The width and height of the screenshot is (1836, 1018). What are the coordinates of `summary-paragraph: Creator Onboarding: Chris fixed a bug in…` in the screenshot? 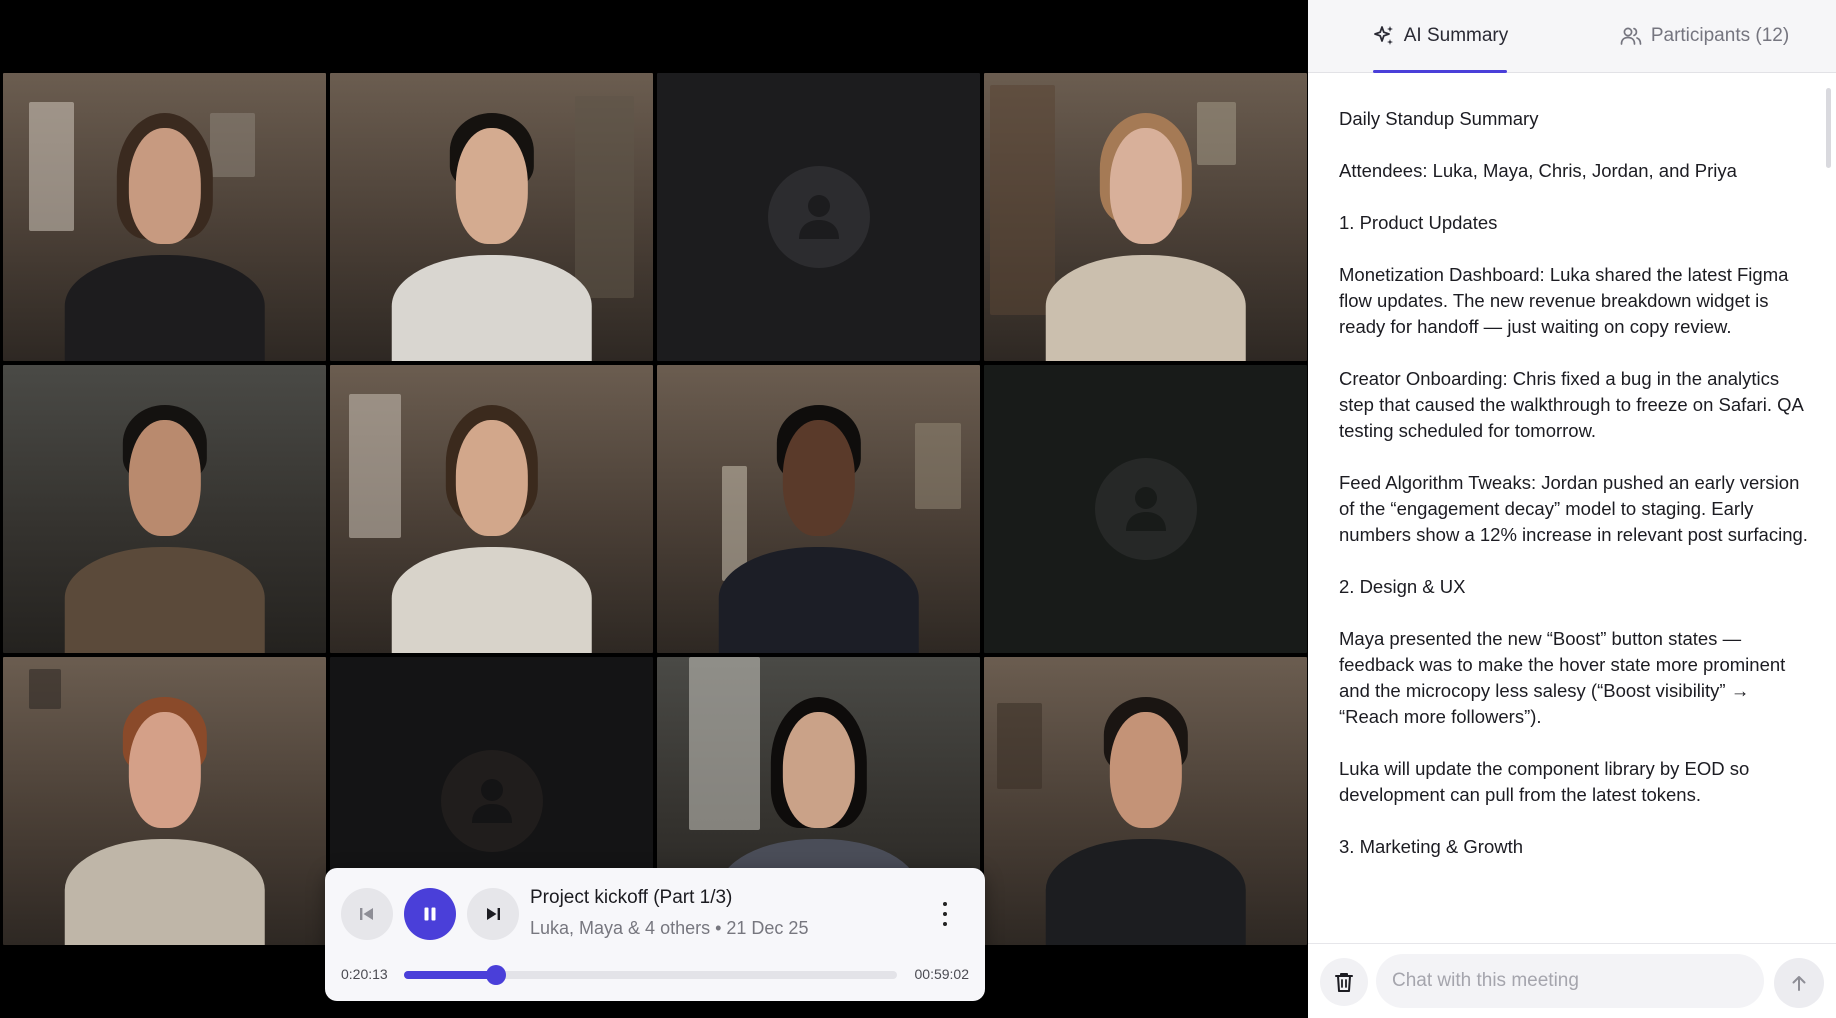 It's located at (1571, 404).